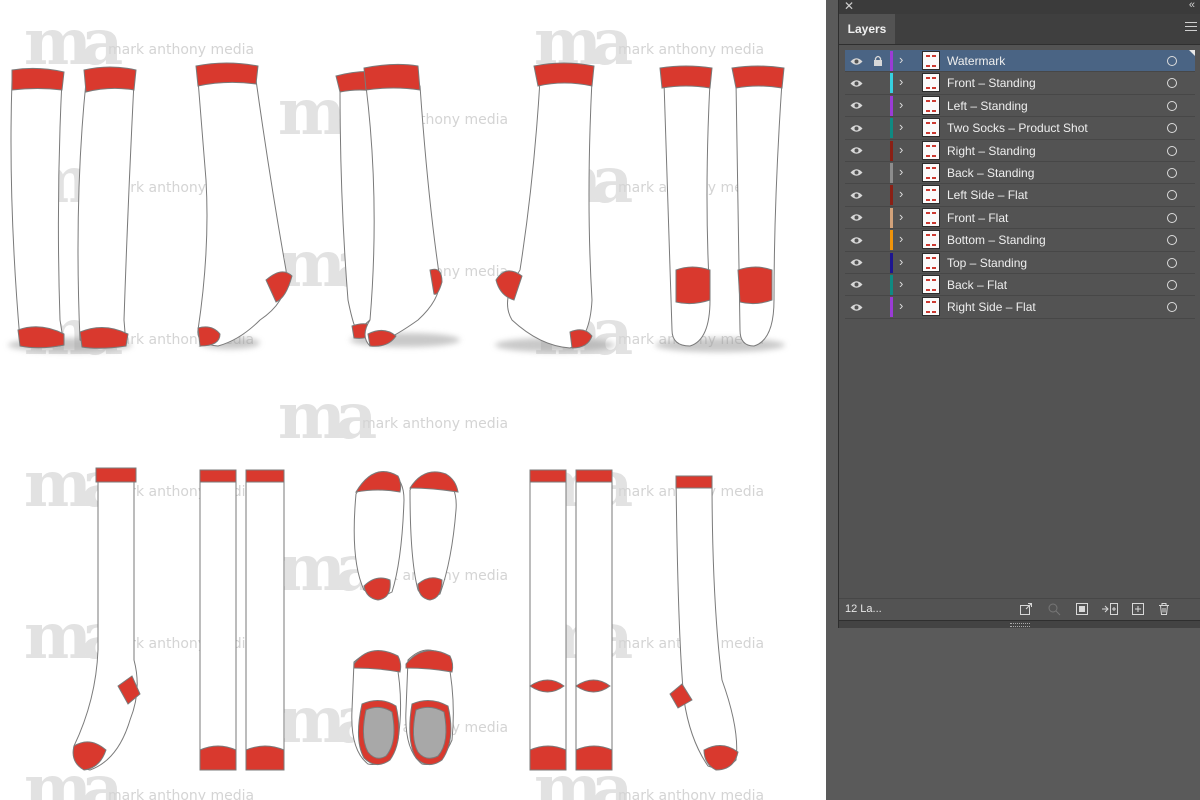  I want to click on sock-right-standing, so click(545, 205).